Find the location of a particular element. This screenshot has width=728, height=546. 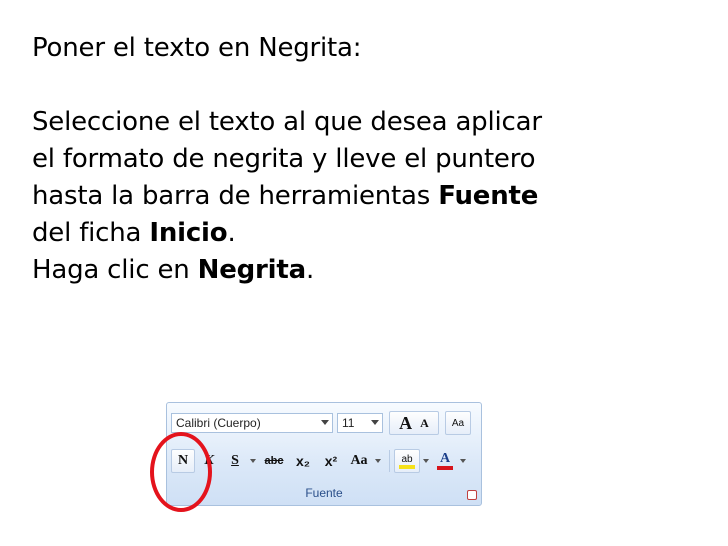

instruction-line-3: hasta la barra de herramientas Fuente is located at coordinates (372, 196).